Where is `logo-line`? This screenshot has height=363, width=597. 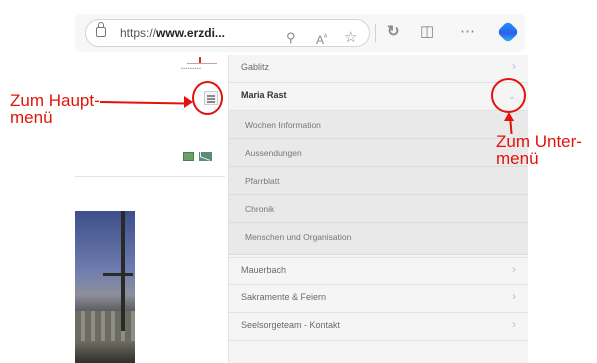
logo-line is located at coordinates (202, 63).